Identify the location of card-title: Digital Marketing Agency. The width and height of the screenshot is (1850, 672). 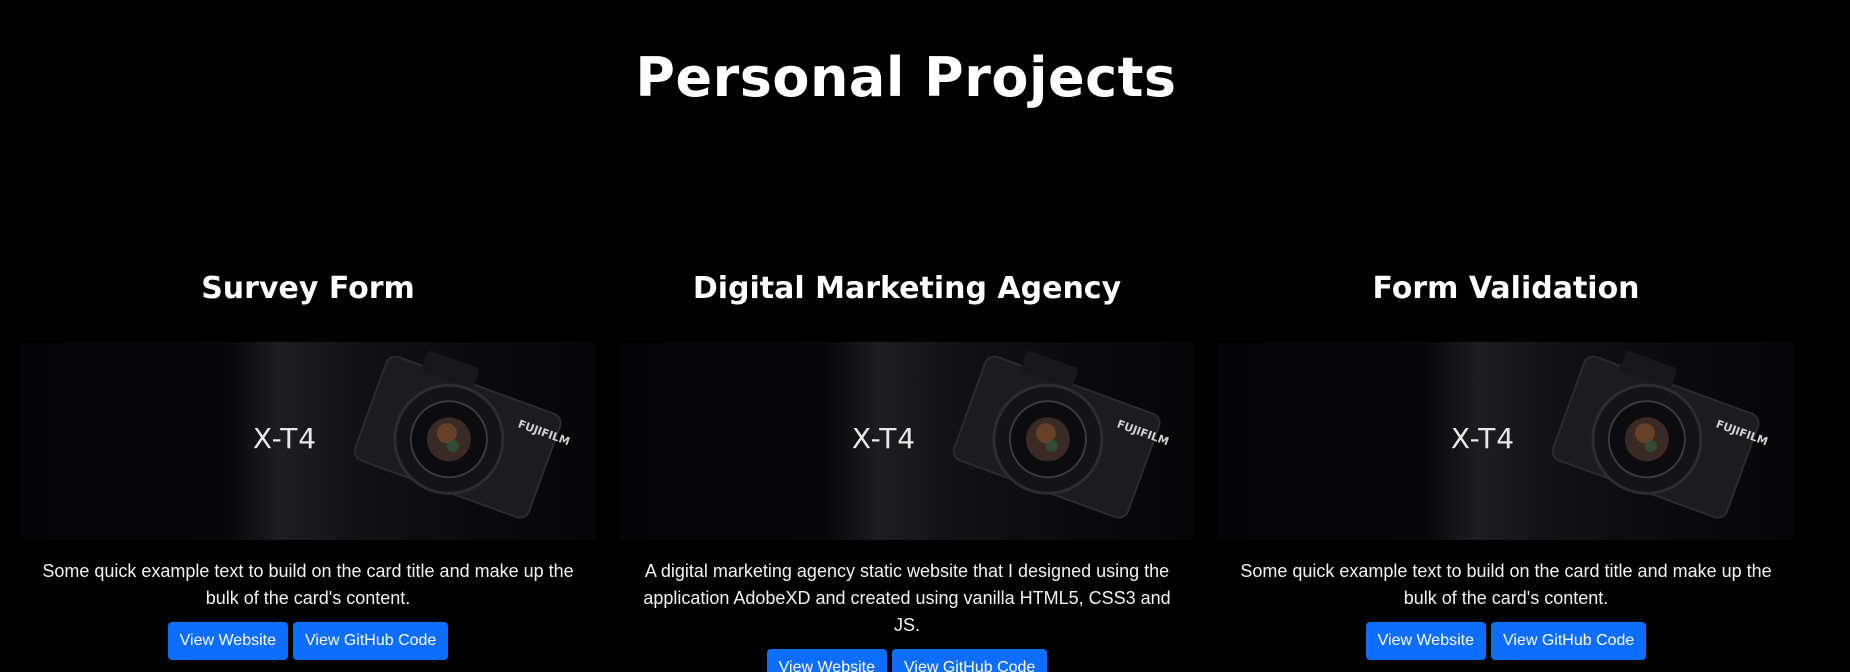
(907, 288).